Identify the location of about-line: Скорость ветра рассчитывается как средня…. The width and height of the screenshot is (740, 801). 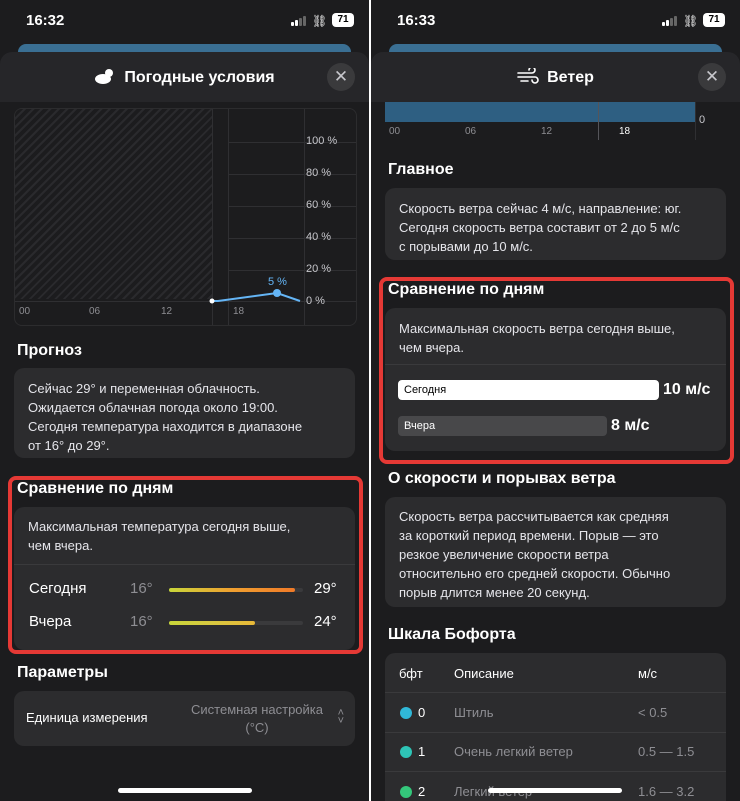
(534, 516).